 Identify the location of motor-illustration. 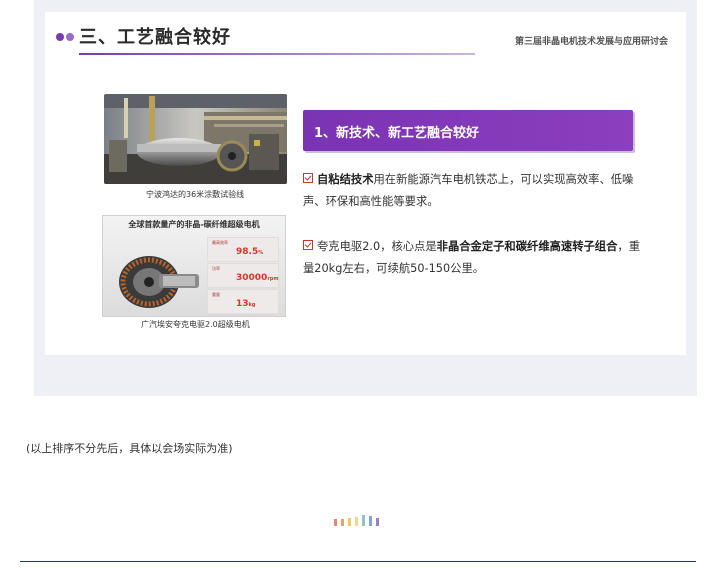
(159, 282).